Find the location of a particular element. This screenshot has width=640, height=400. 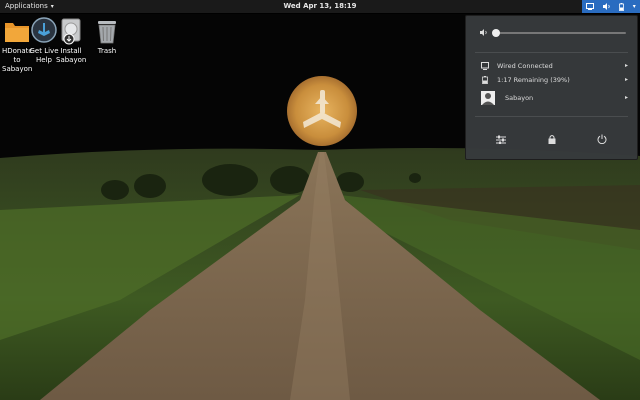

sabayon-help-icon is located at coordinates (44, 31).